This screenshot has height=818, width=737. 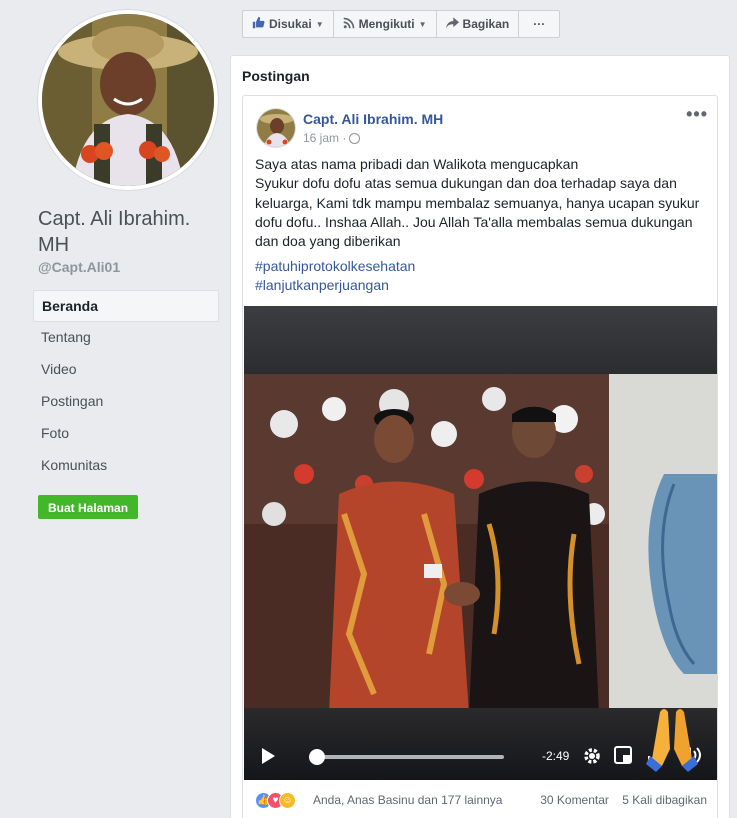 What do you see at coordinates (623, 757) in the screenshot?
I see `picture-in-picture-icon` at bounding box center [623, 757].